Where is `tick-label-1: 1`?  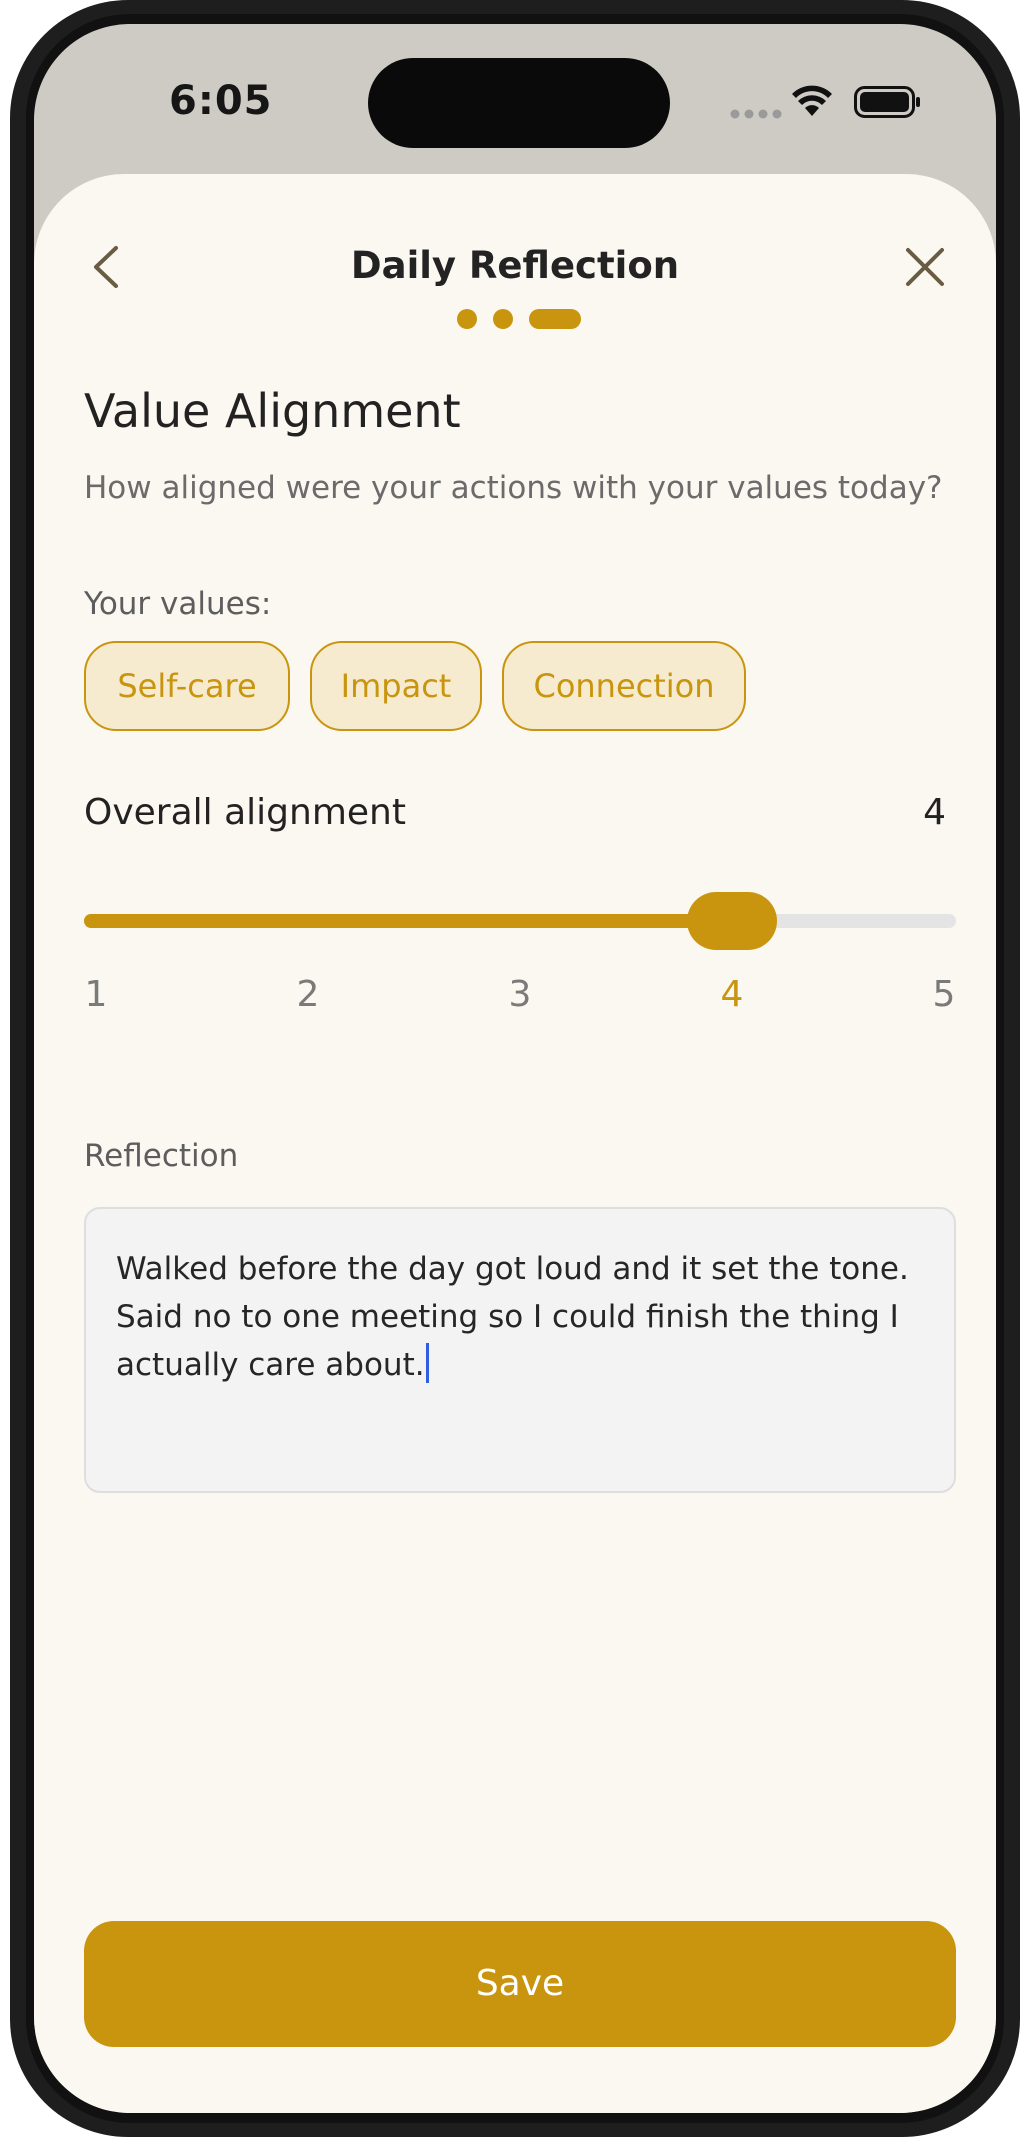 tick-label-1: 1 is located at coordinates (96, 994).